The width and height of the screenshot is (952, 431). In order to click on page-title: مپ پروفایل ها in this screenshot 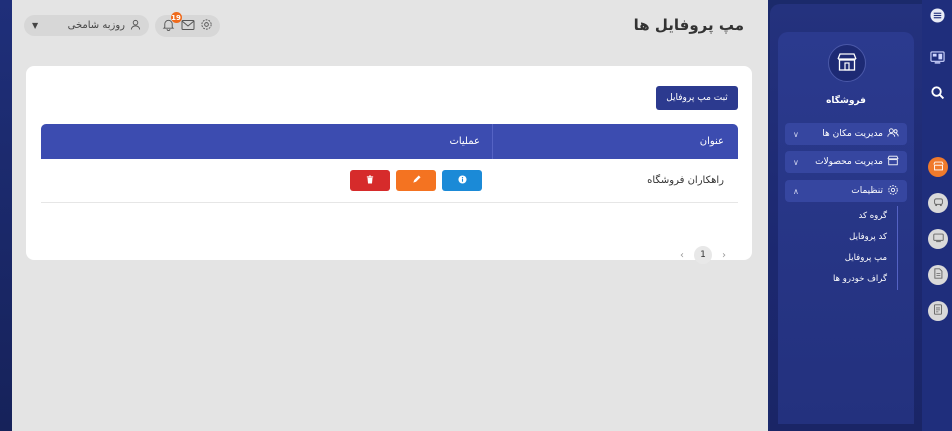, I will do `click(688, 25)`.